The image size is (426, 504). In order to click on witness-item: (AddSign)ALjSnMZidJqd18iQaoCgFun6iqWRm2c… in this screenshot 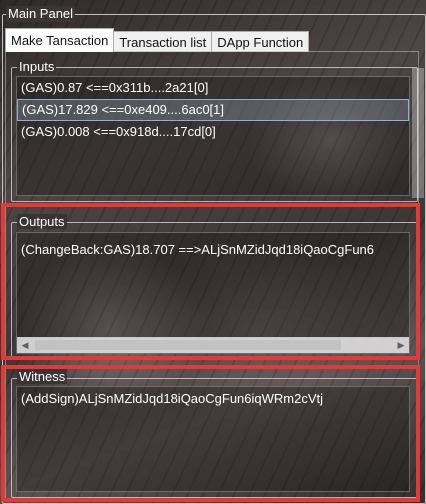, I will do `click(213, 399)`.